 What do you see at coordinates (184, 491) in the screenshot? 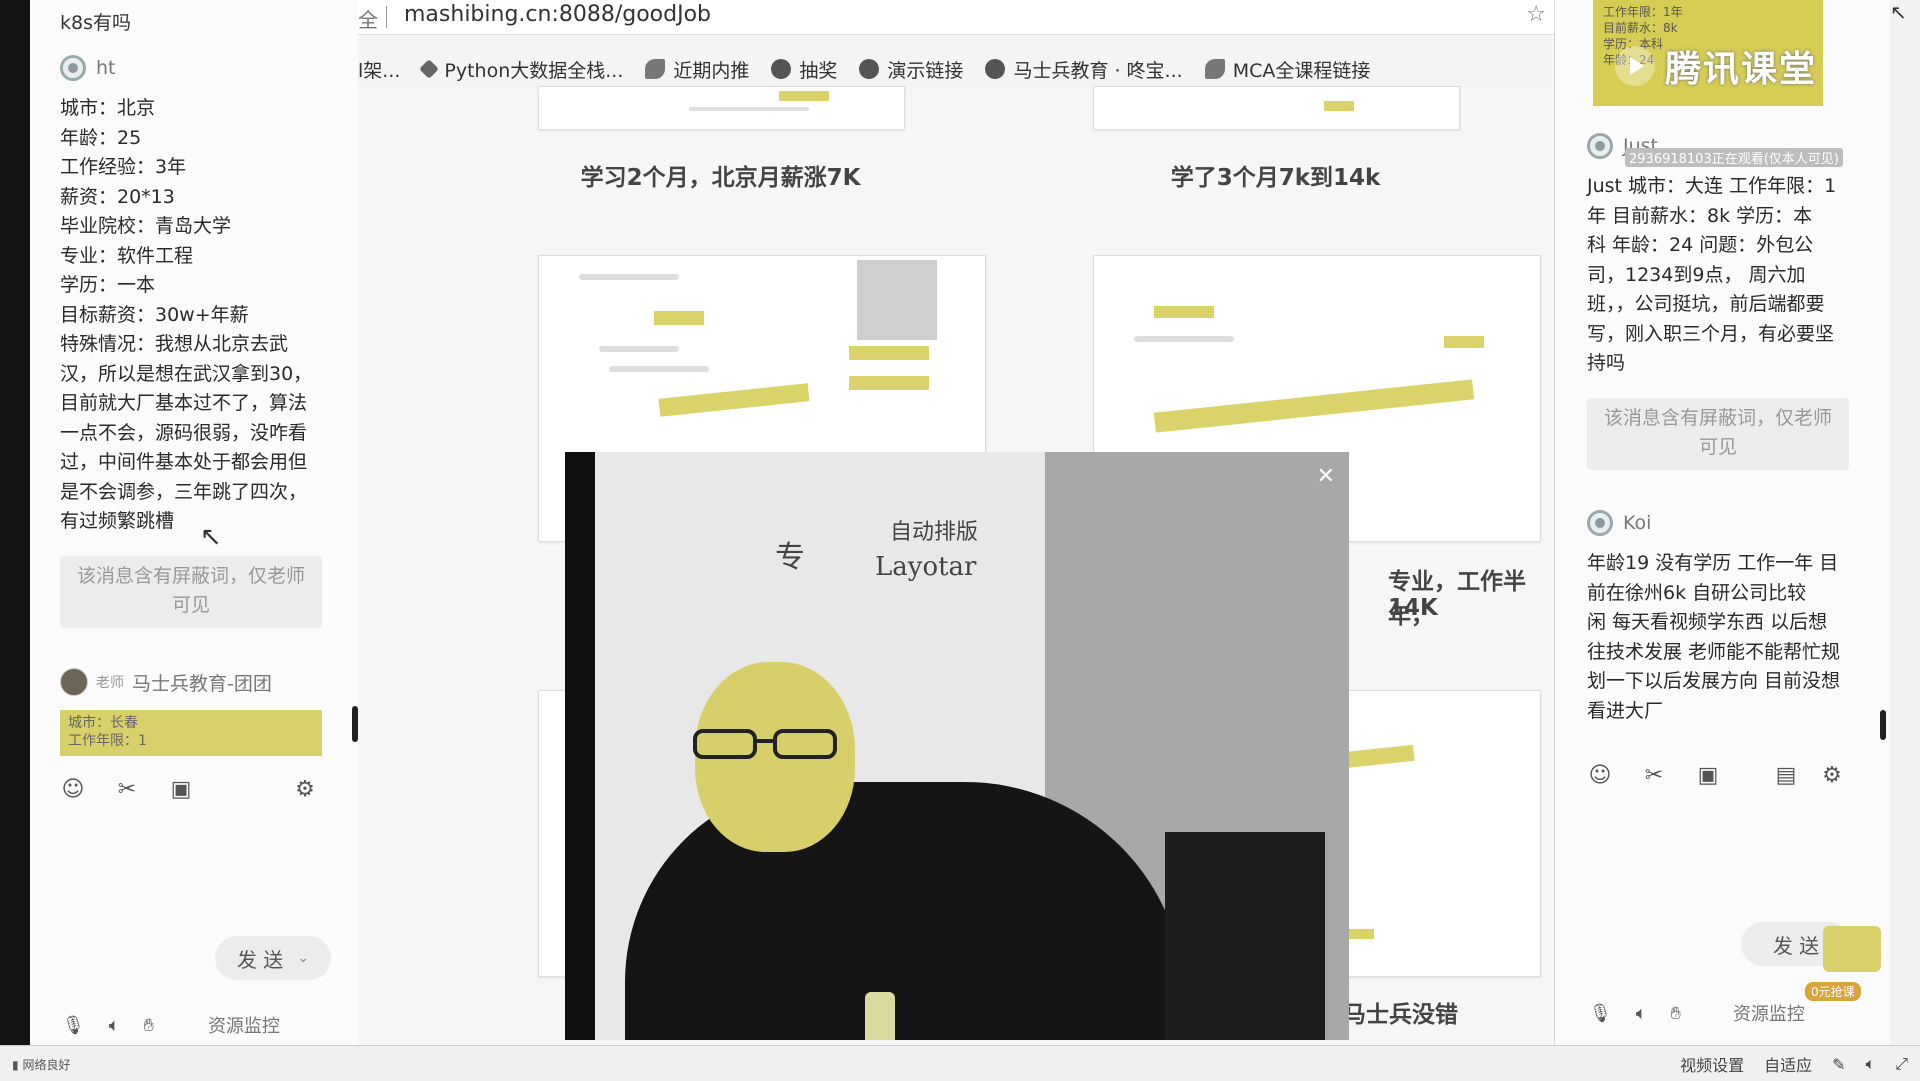
I see `msg-line: 是不会调参，三年跳了四次，` at bounding box center [184, 491].